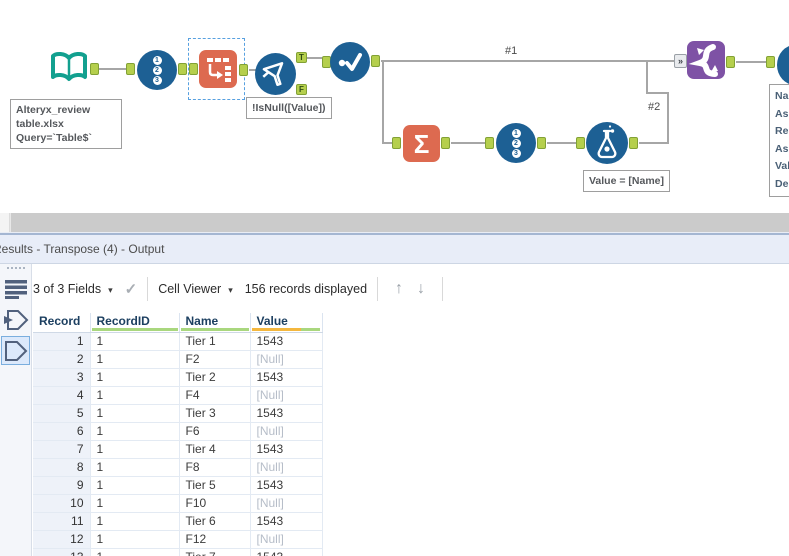  What do you see at coordinates (66, 124) in the screenshot?
I see `input-data-annotation: Alteryx_review table.xlsx Query=`Table$`` at bounding box center [66, 124].